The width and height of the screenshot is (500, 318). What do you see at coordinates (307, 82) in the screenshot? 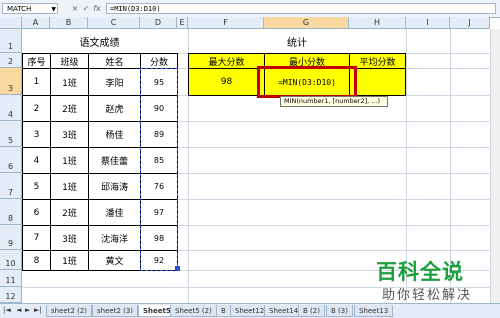
I see `stats-value-min-editing: =MIN(D3:D10)` at bounding box center [307, 82].